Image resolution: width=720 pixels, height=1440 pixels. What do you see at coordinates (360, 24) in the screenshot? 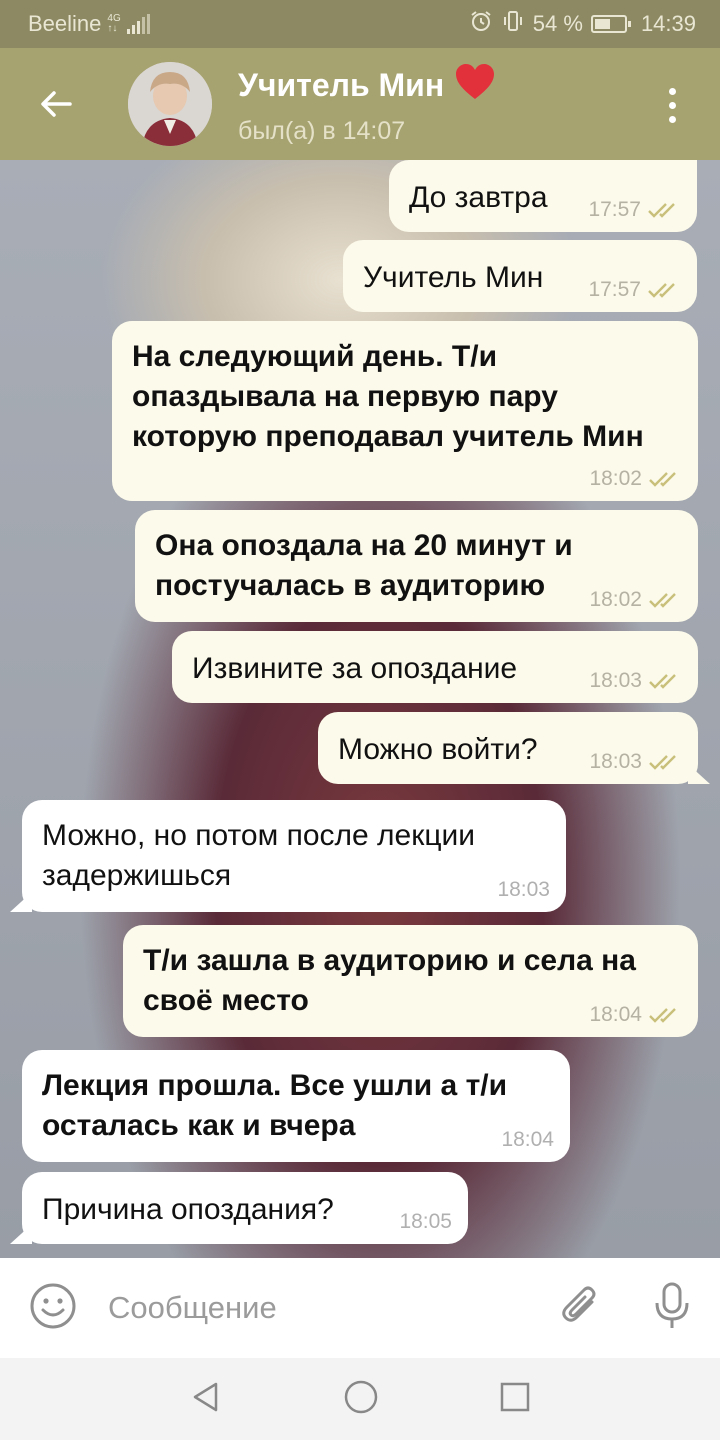
I see `status-bar: Beeline 4G ↑↓ 54 % 14:39` at bounding box center [360, 24].